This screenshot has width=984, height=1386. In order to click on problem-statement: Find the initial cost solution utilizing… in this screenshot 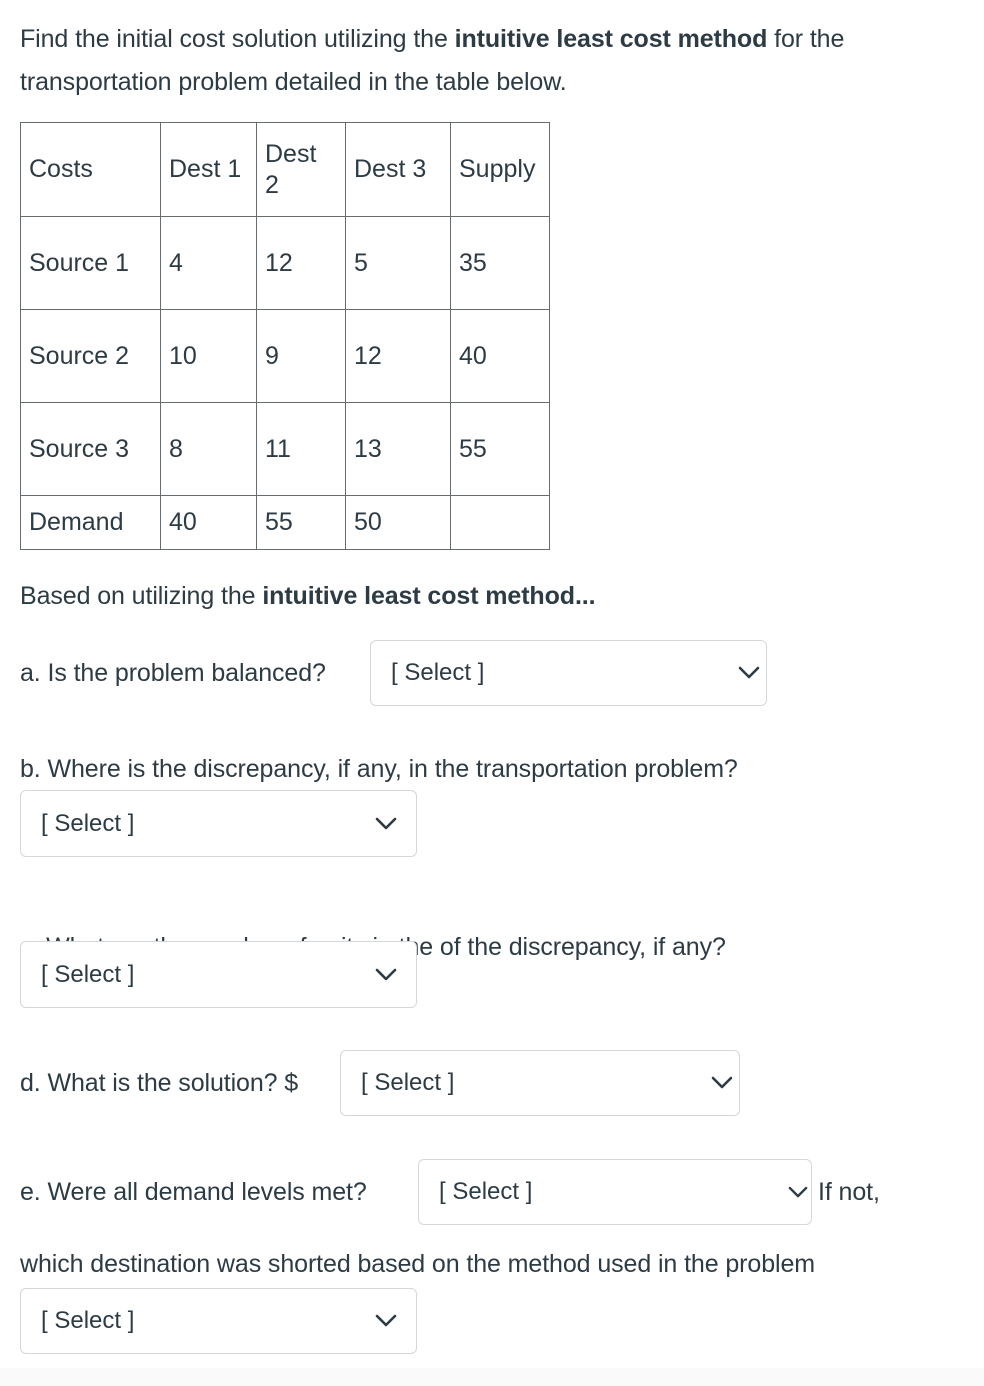, I will do `click(480, 61)`.